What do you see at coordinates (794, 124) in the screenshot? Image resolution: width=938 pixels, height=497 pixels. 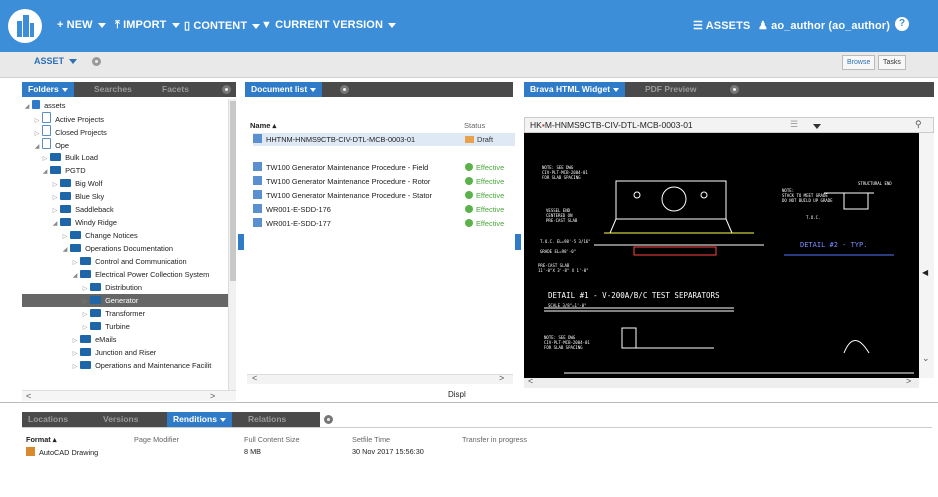 I see `list-icon: ☰` at bounding box center [794, 124].